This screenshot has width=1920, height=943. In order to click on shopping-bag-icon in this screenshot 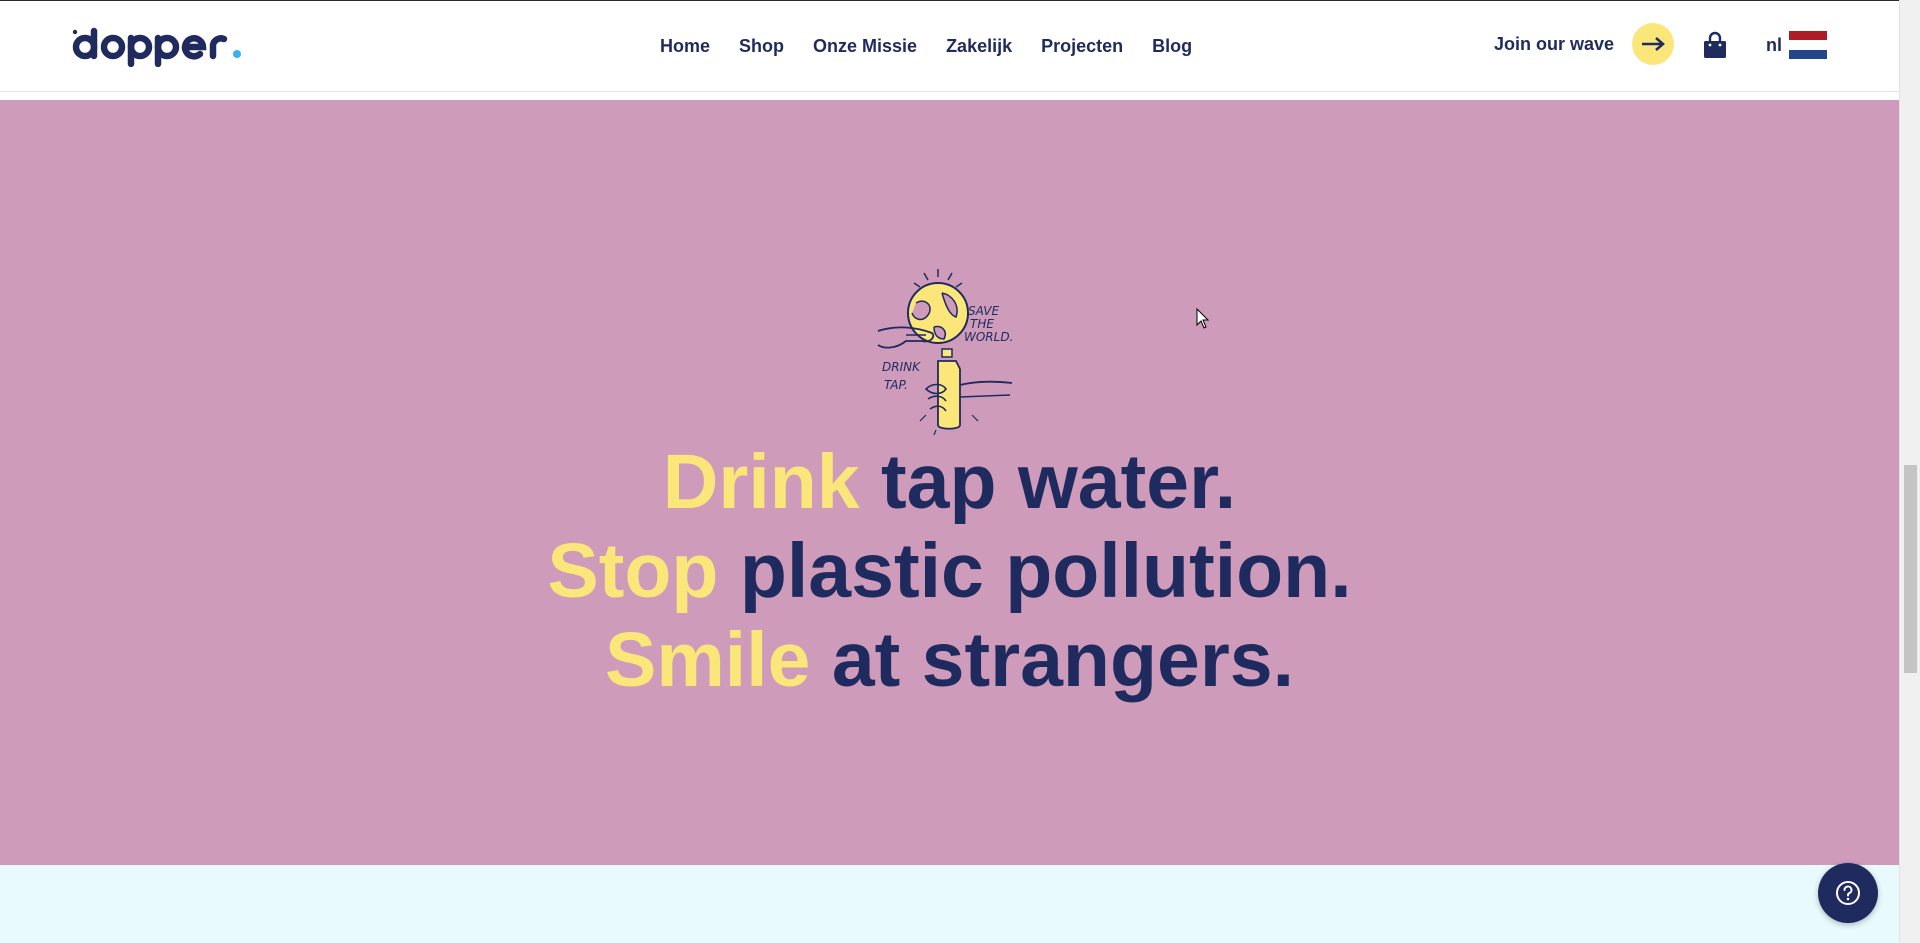, I will do `click(1715, 46)`.